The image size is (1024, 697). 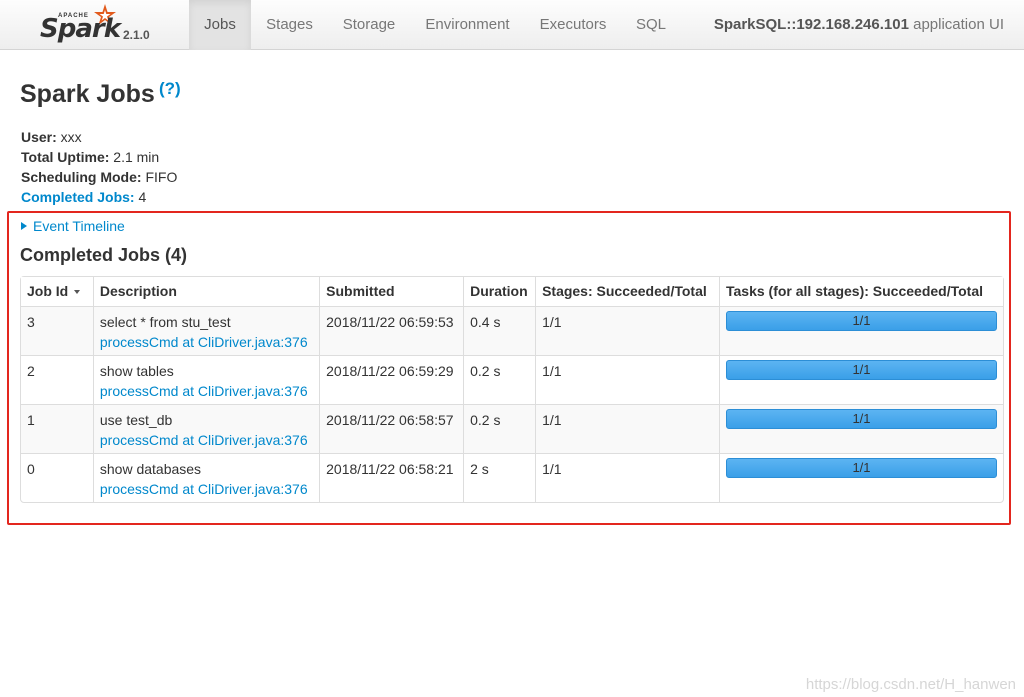 What do you see at coordinates (861, 291) in the screenshot?
I see `header-tasks: Tasks (for all stages): Succeeded/Total` at bounding box center [861, 291].